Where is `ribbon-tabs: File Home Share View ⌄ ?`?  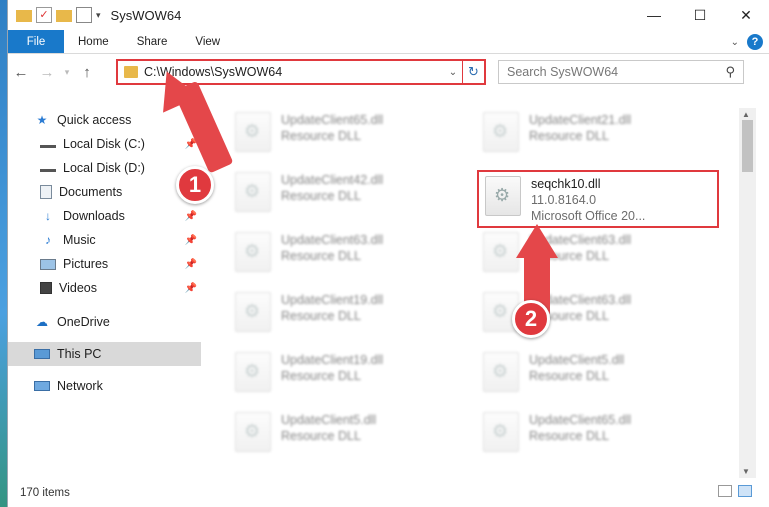
ribbon-tabs: File Home Share View ⌄ ? is located at coordinates (388, 42).